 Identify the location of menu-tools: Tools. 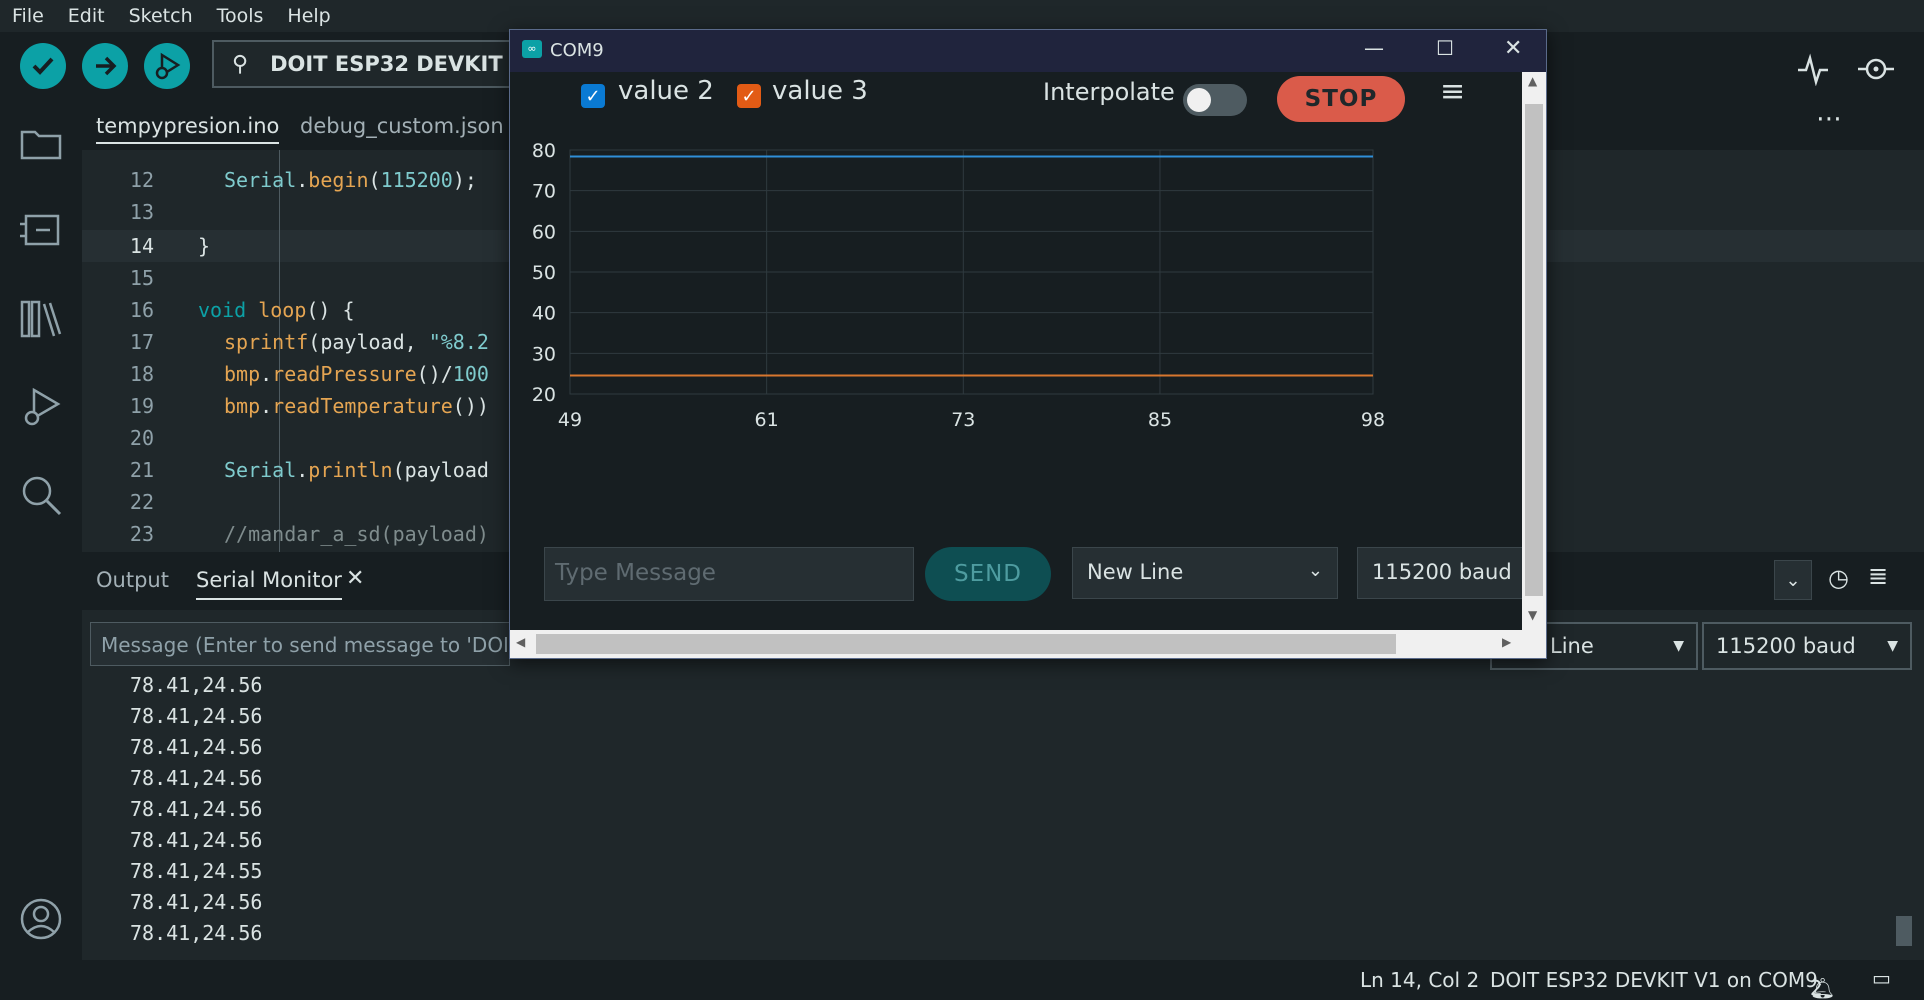
(240, 16).